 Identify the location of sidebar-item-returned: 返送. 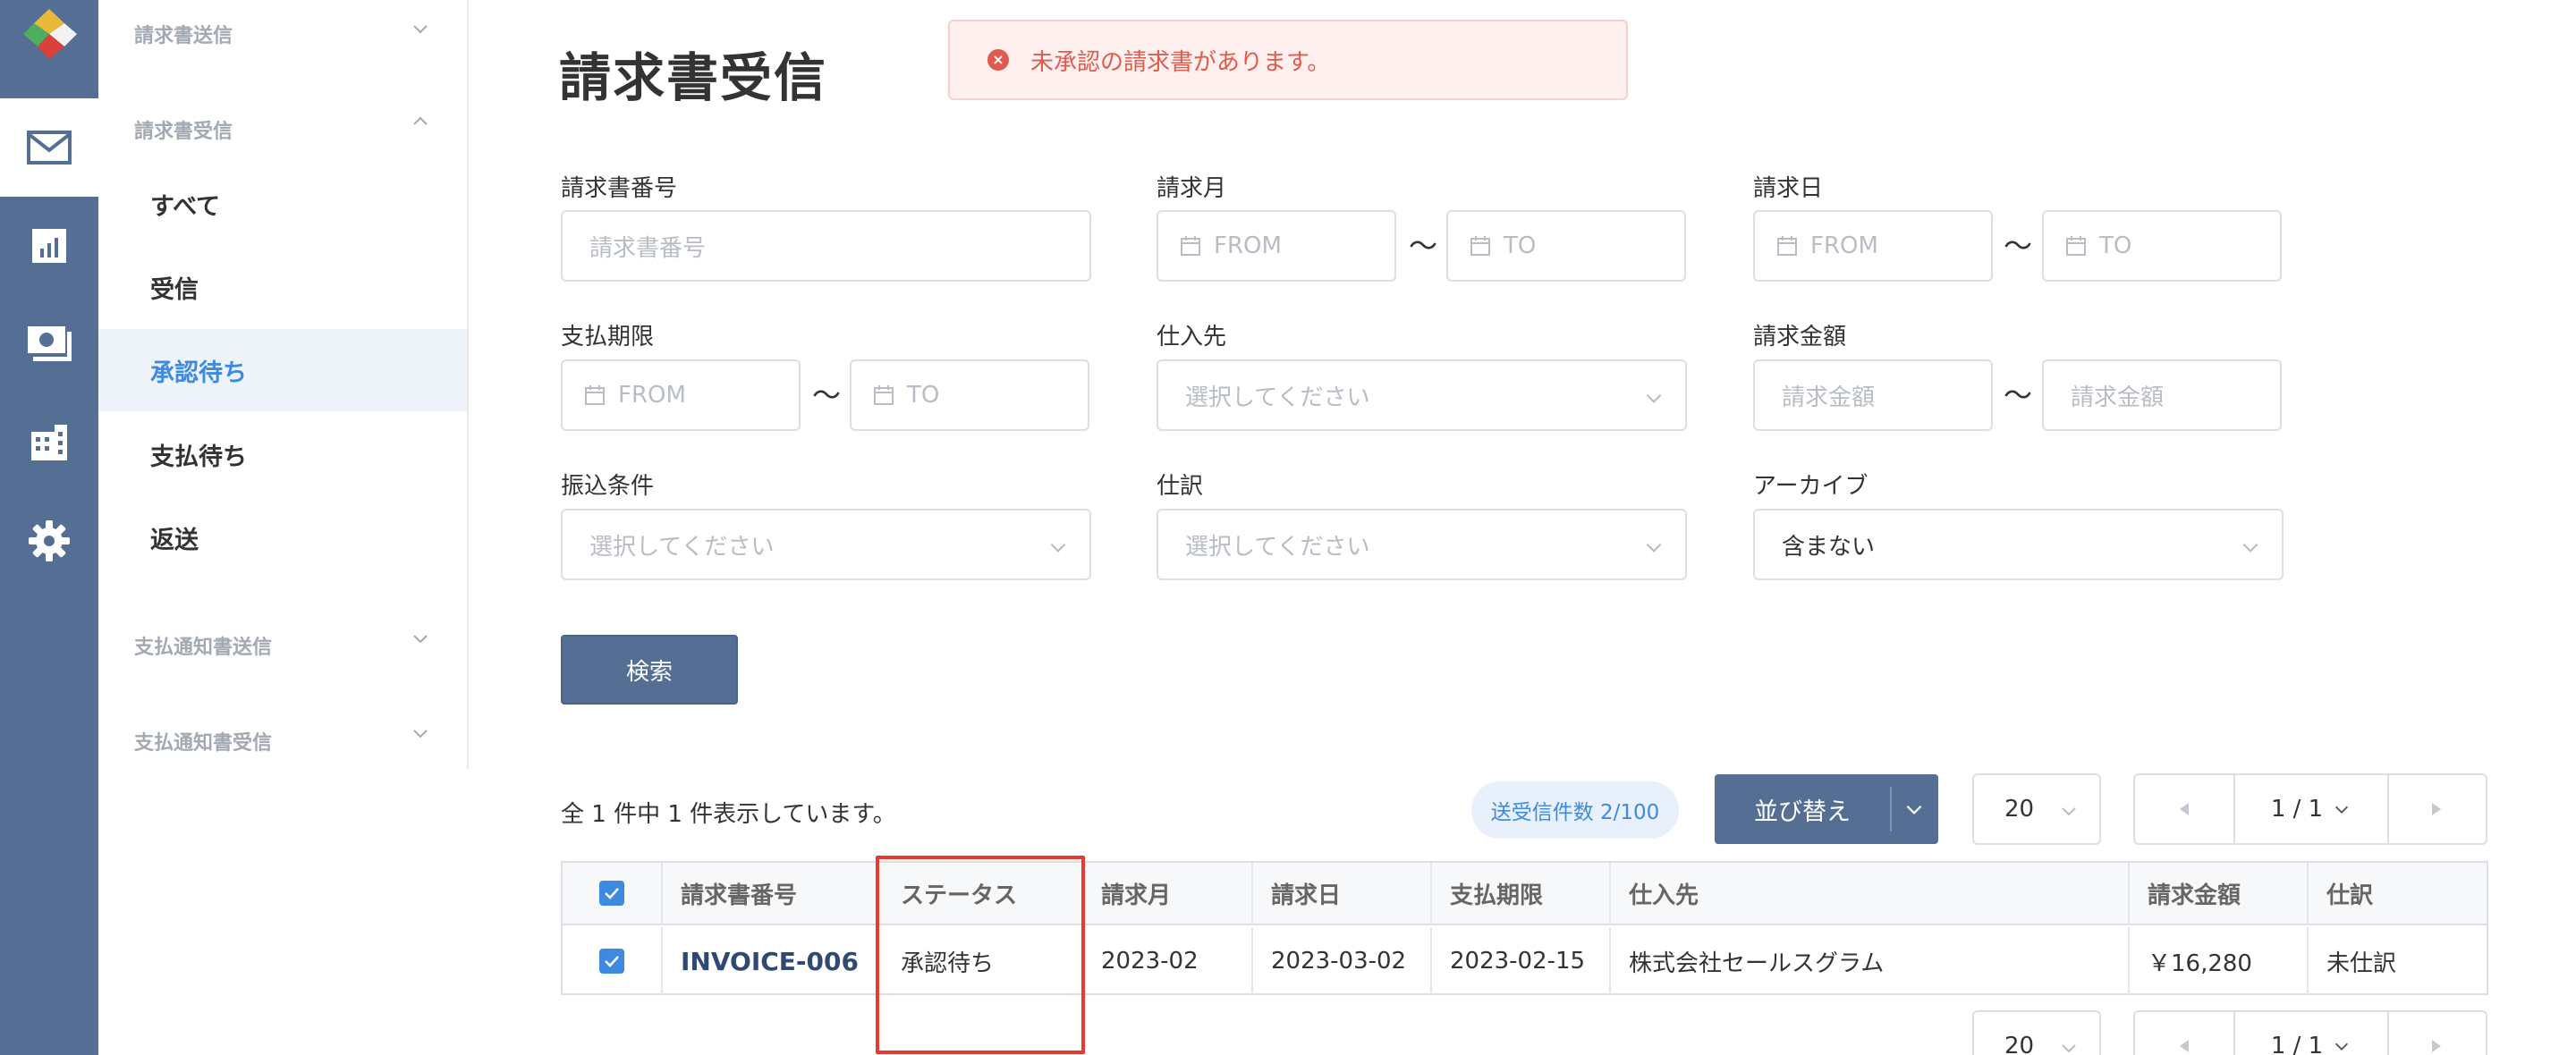
(282, 537).